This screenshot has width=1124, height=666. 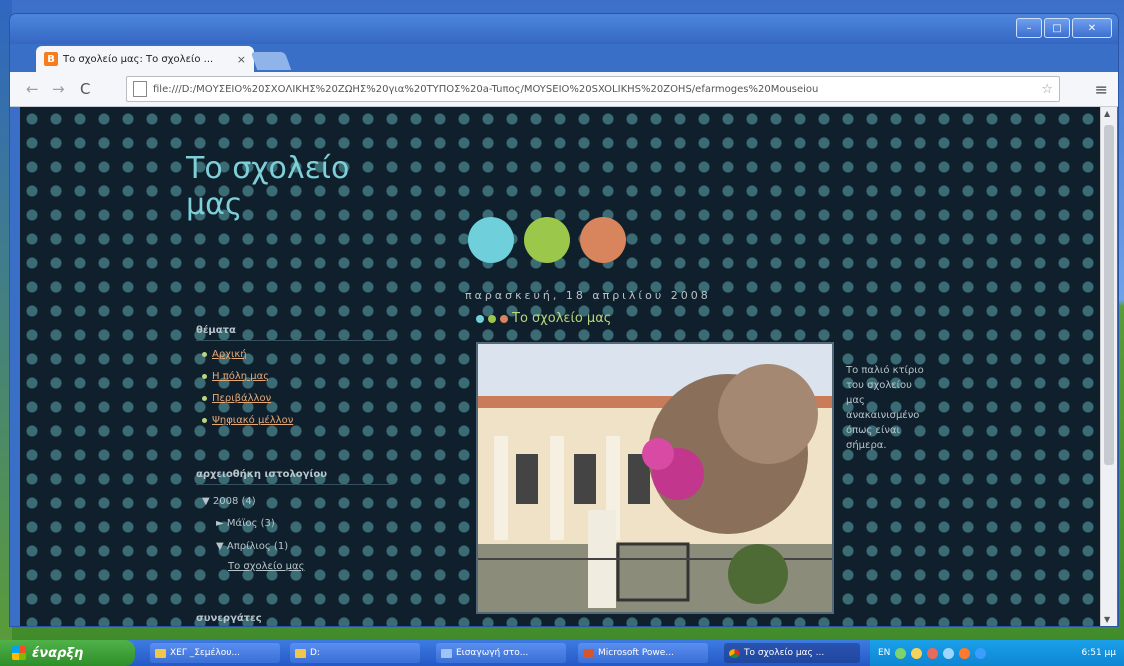 I want to click on sidebar-followers-heading: συνεργάτες, so click(x=229, y=618).